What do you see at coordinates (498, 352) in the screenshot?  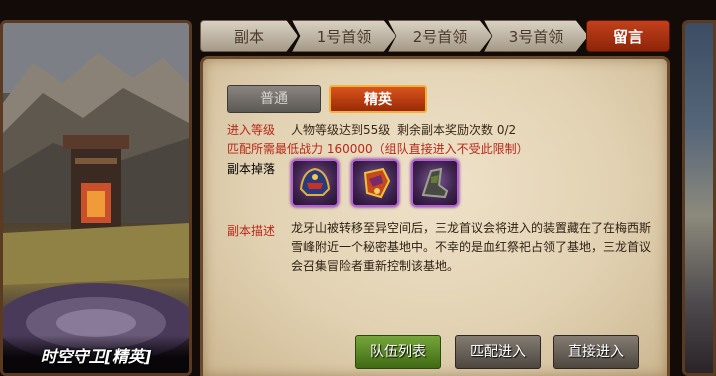 I see `match-enter-button: 匹配进入` at bounding box center [498, 352].